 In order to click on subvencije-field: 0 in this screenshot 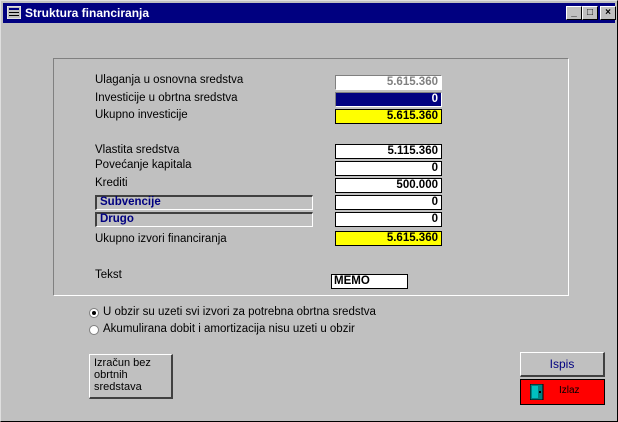, I will do `click(388, 202)`.